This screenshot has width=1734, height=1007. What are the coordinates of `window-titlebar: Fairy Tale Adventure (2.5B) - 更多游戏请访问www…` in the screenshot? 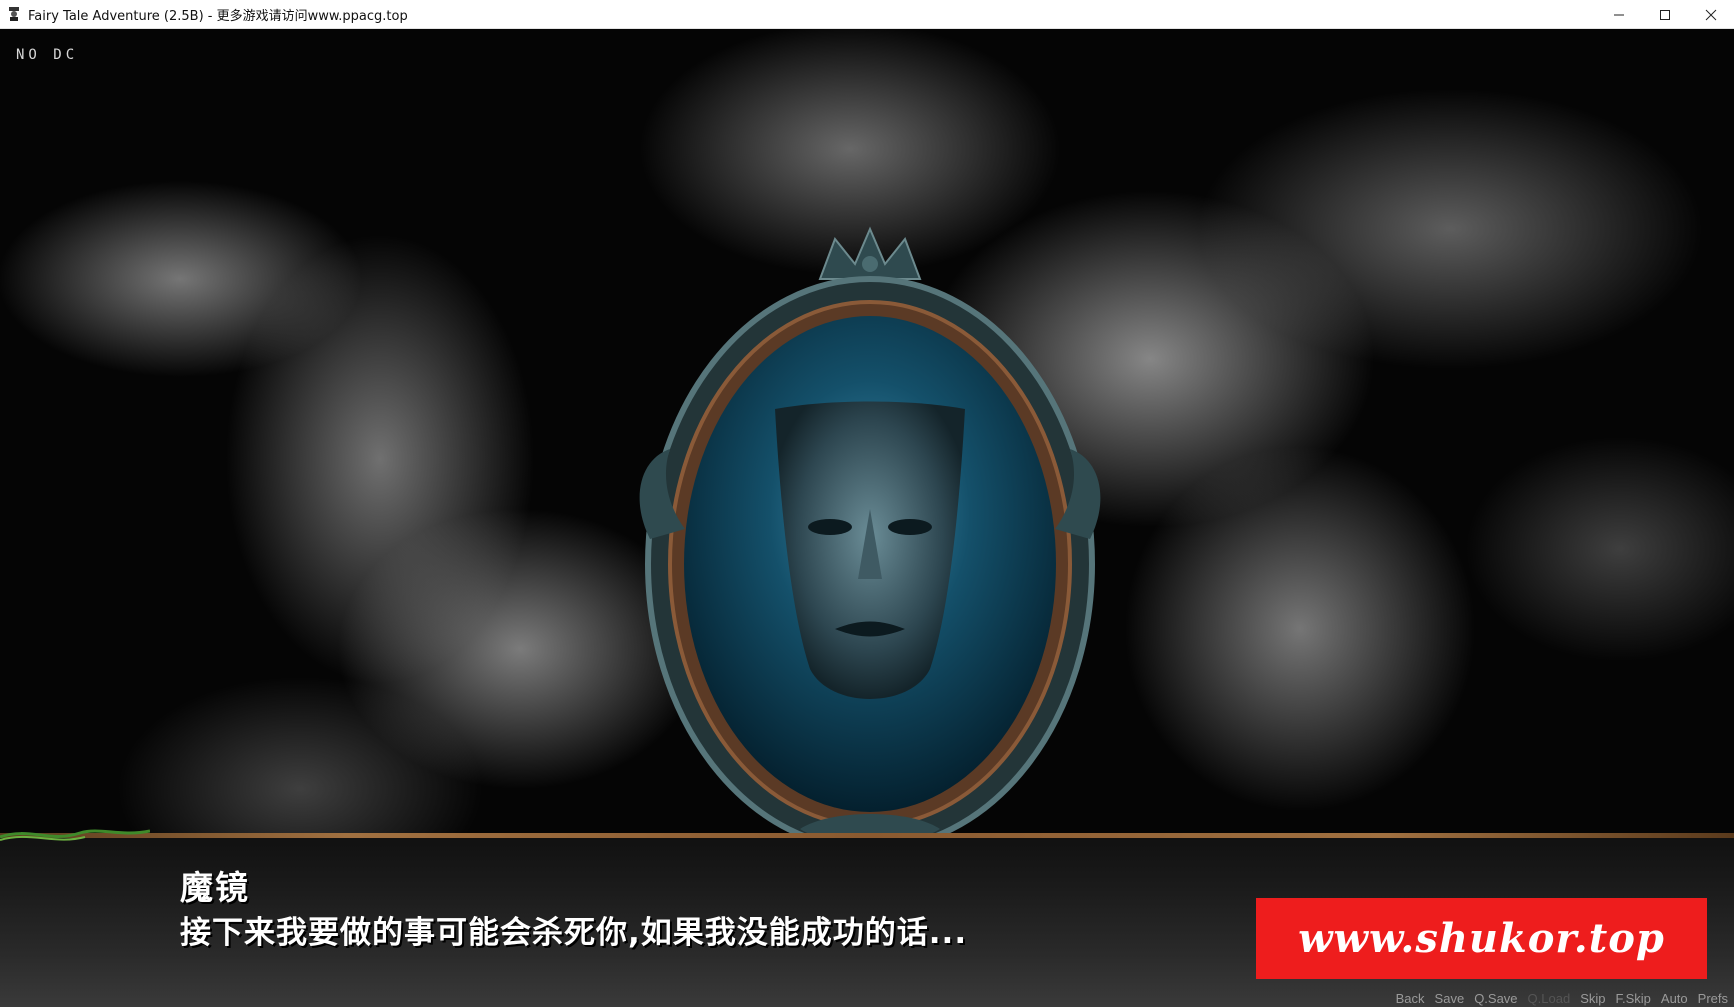 It's located at (867, 14).